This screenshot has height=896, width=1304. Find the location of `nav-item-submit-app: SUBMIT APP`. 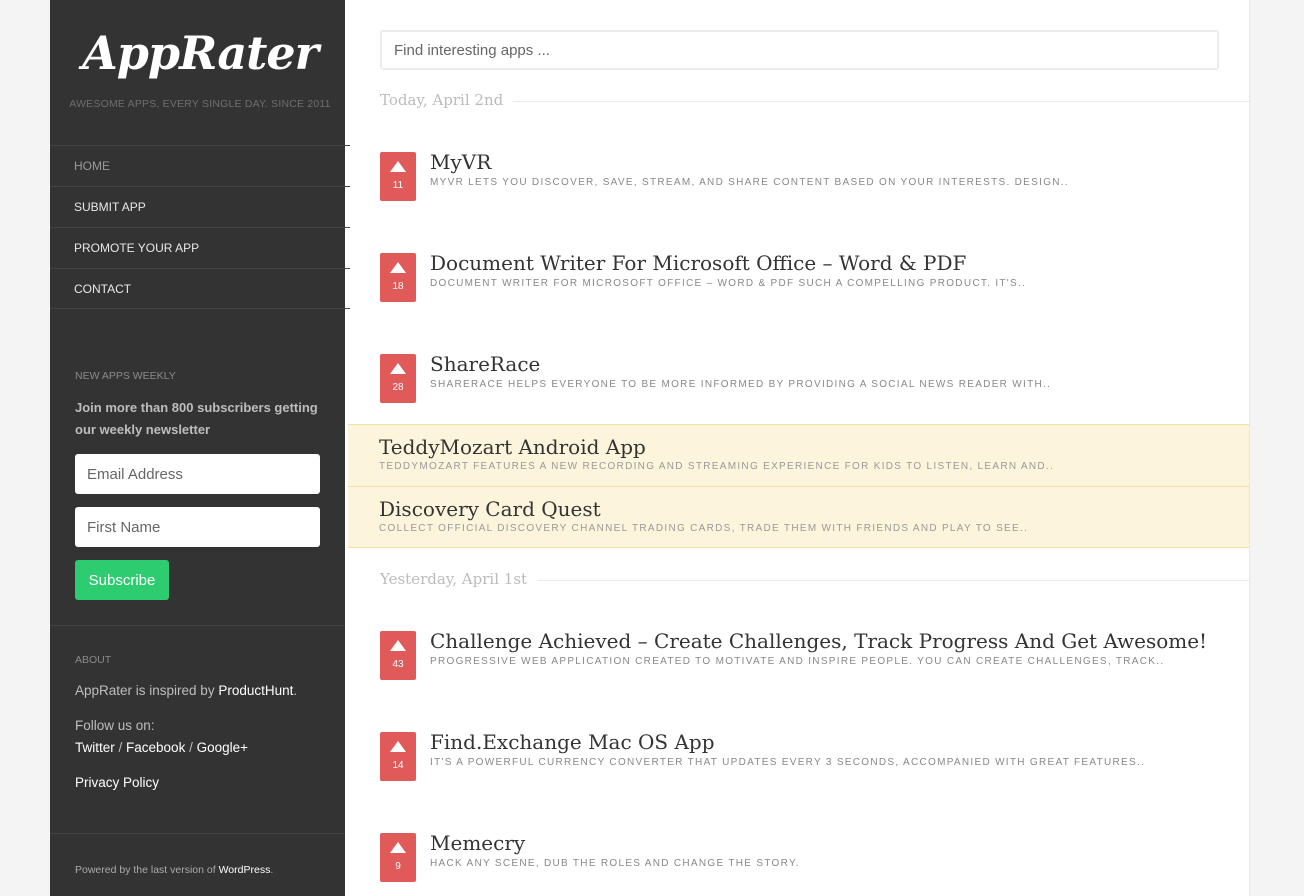

nav-item-submit-app: SUBMIT APP is located at coordinates (200, 206).